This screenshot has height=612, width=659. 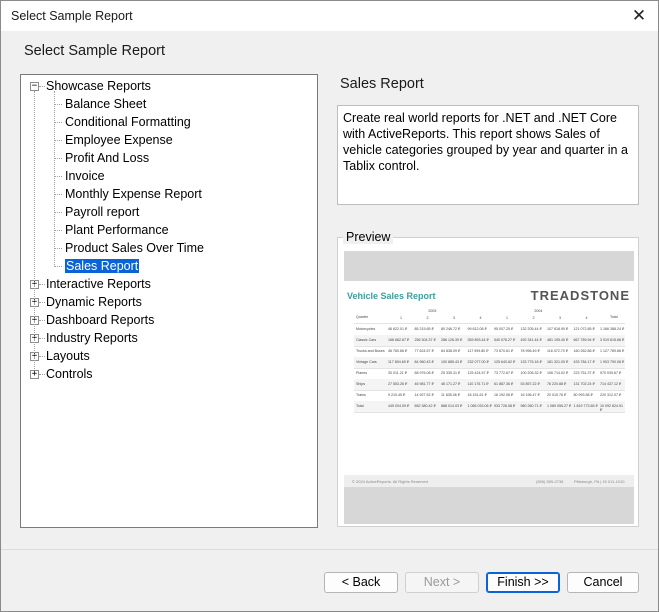 What do you see at coordinates (531, 406) in the screenshot?
I see `preview-value-cell: 980 260.71 ₽` at bounding box center [531, 406].